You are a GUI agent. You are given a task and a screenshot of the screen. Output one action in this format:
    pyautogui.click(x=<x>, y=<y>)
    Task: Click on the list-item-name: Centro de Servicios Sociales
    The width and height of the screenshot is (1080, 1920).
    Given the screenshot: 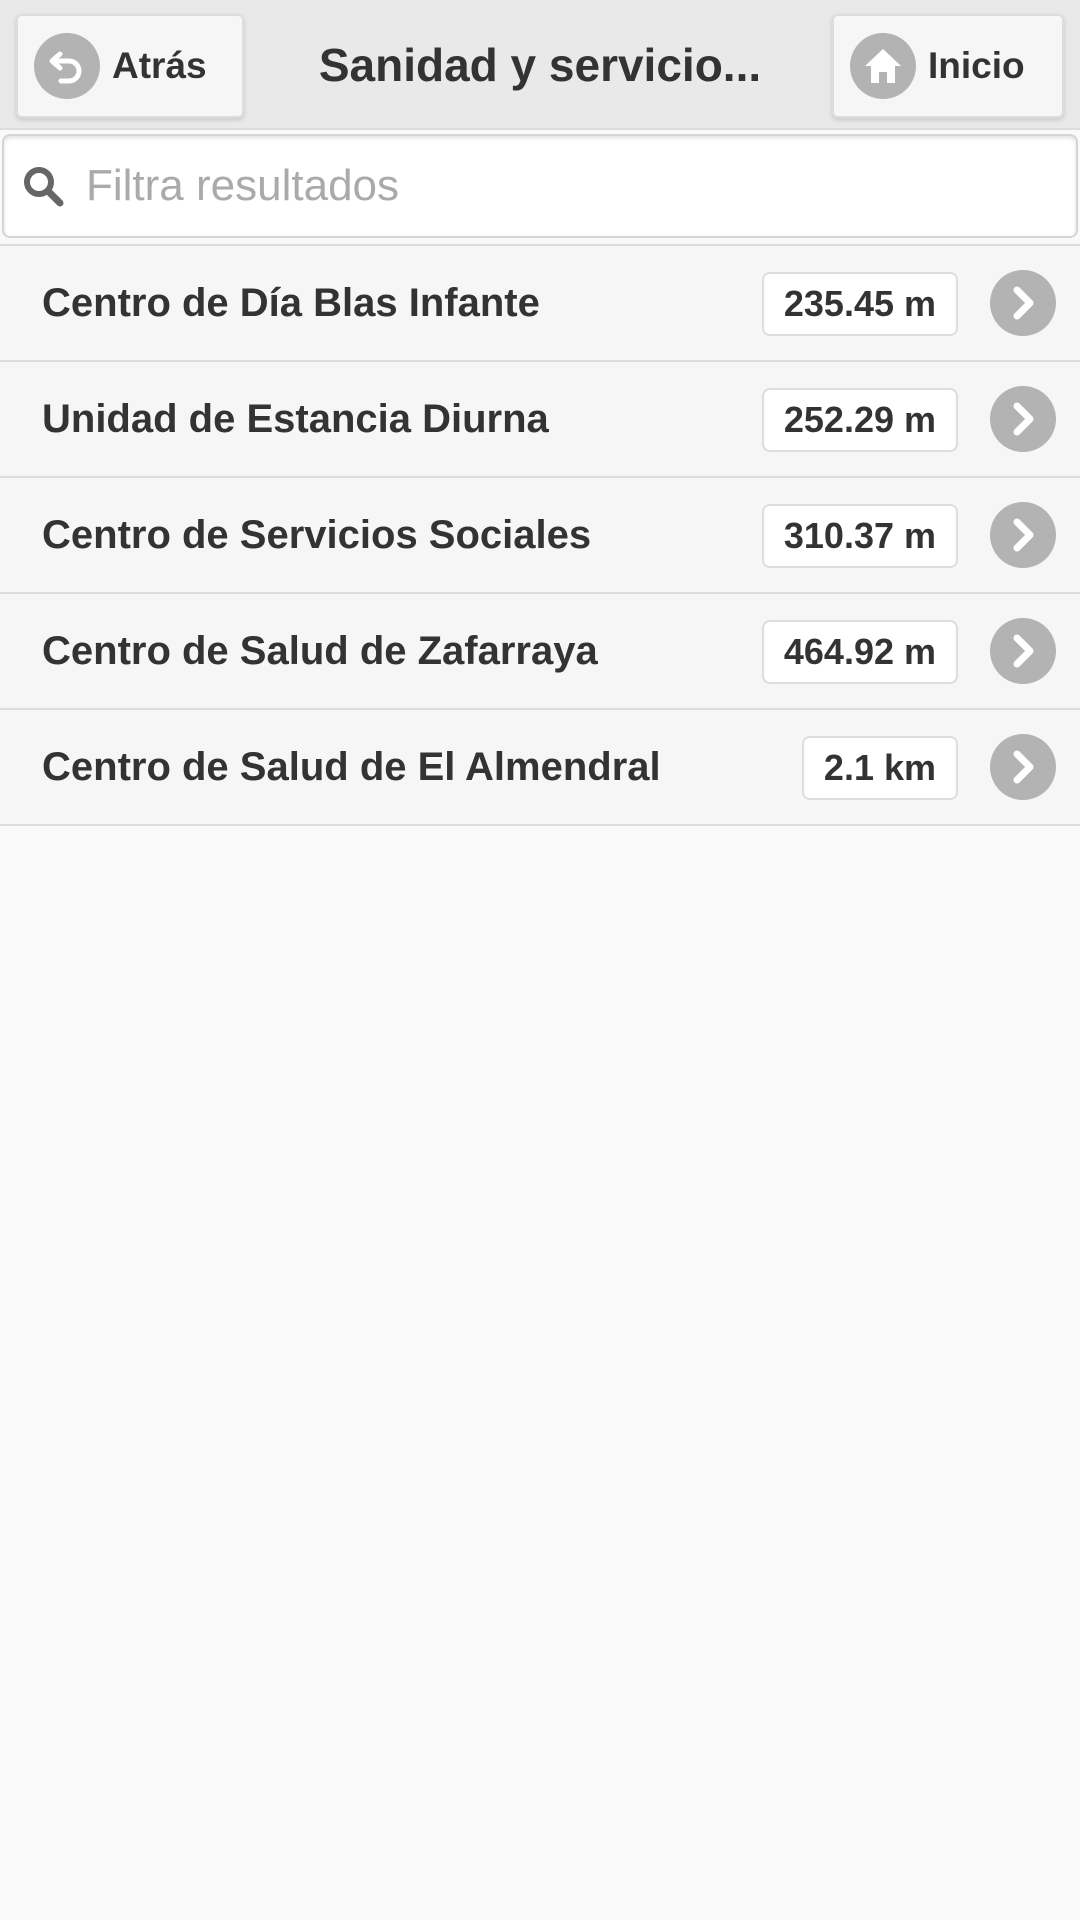 What is the action you would take?
    pyautogui.click(x=317, y=534)
    